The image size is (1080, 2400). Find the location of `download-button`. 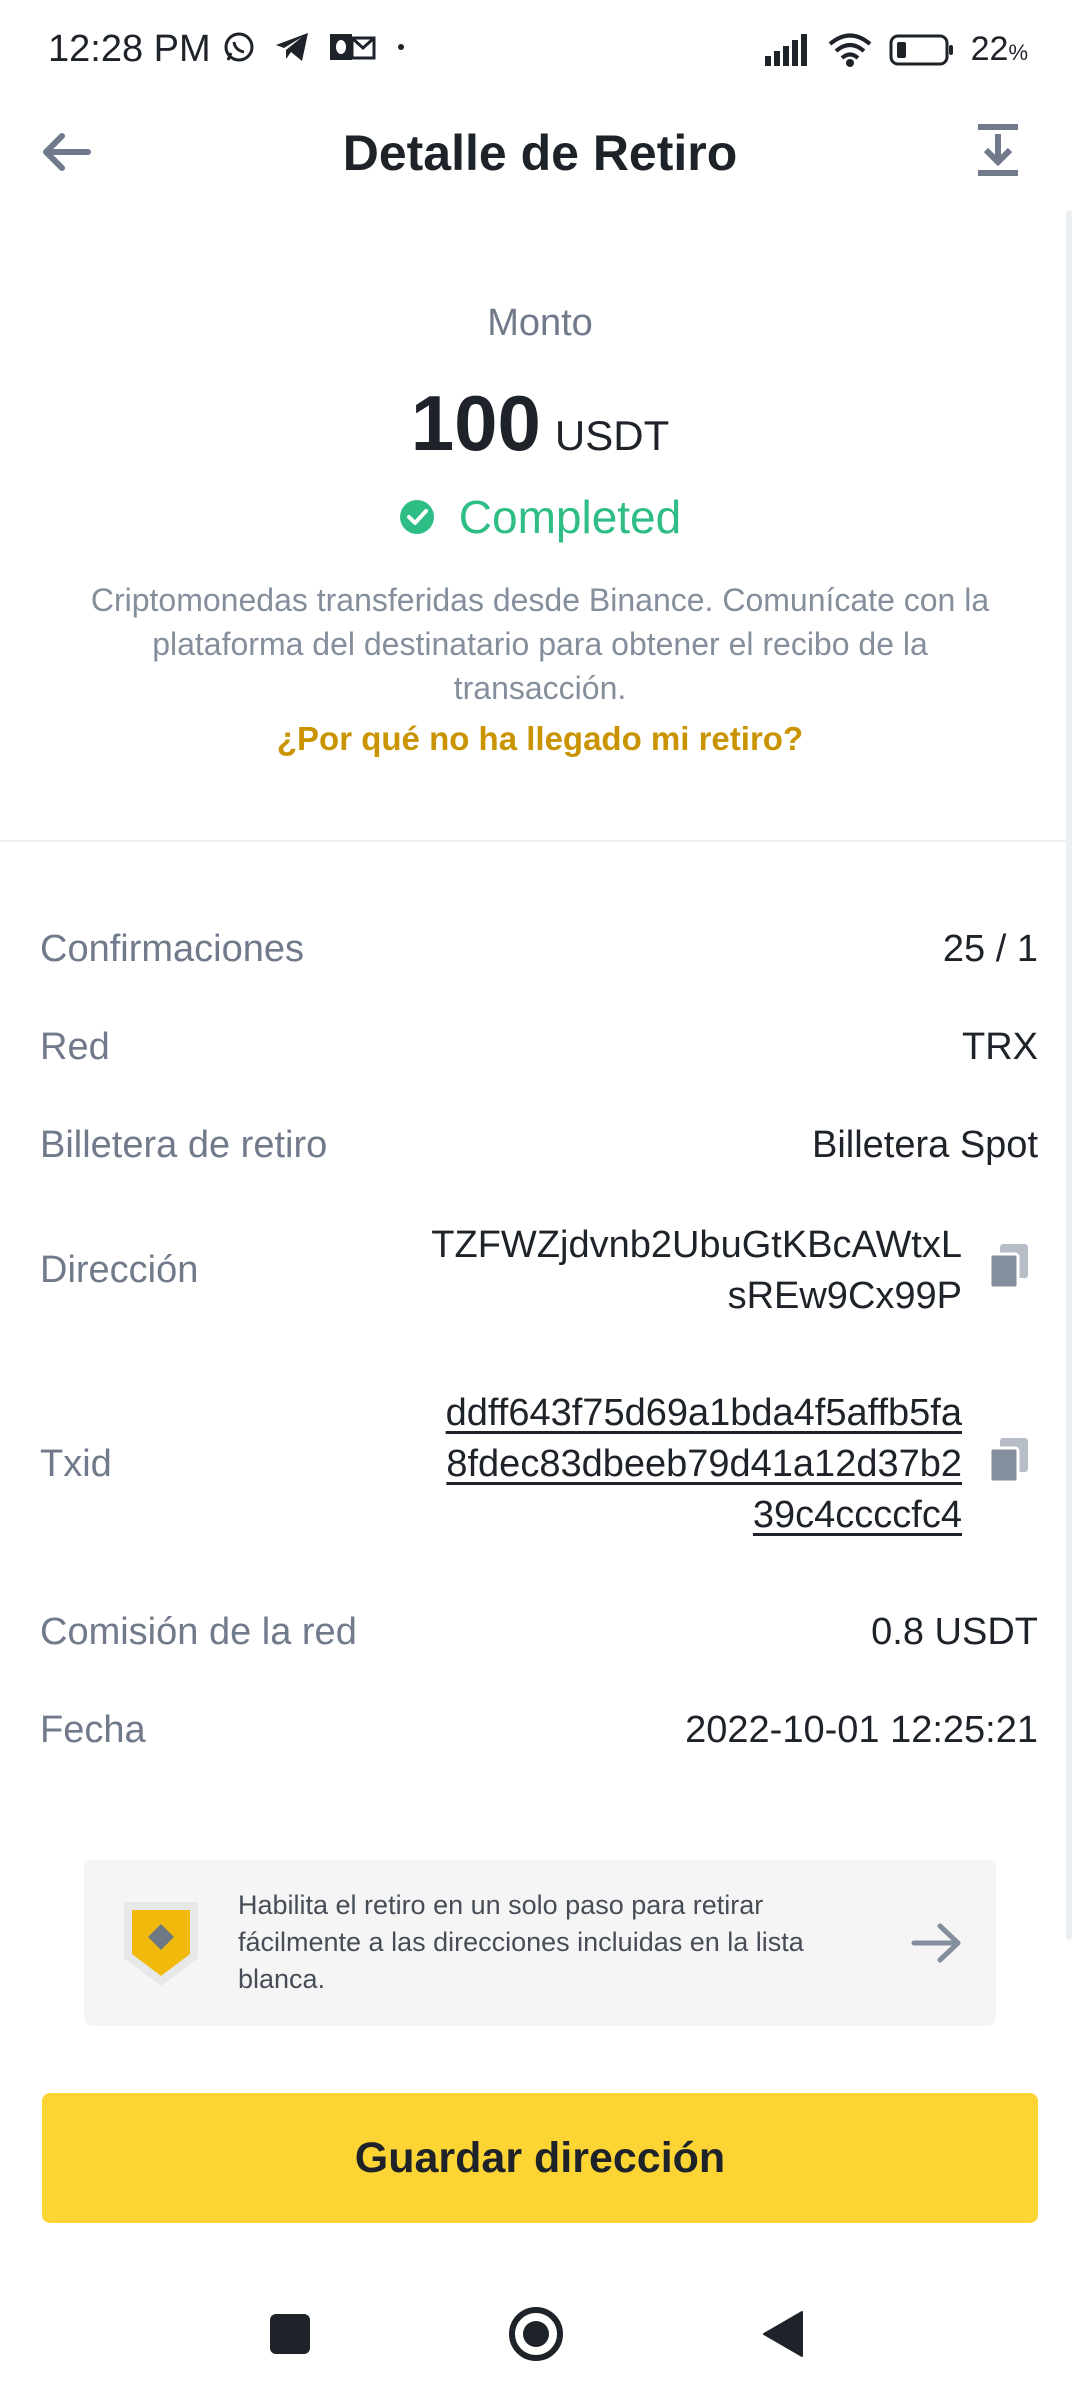

download-button is located at coordinates (1002, 152).